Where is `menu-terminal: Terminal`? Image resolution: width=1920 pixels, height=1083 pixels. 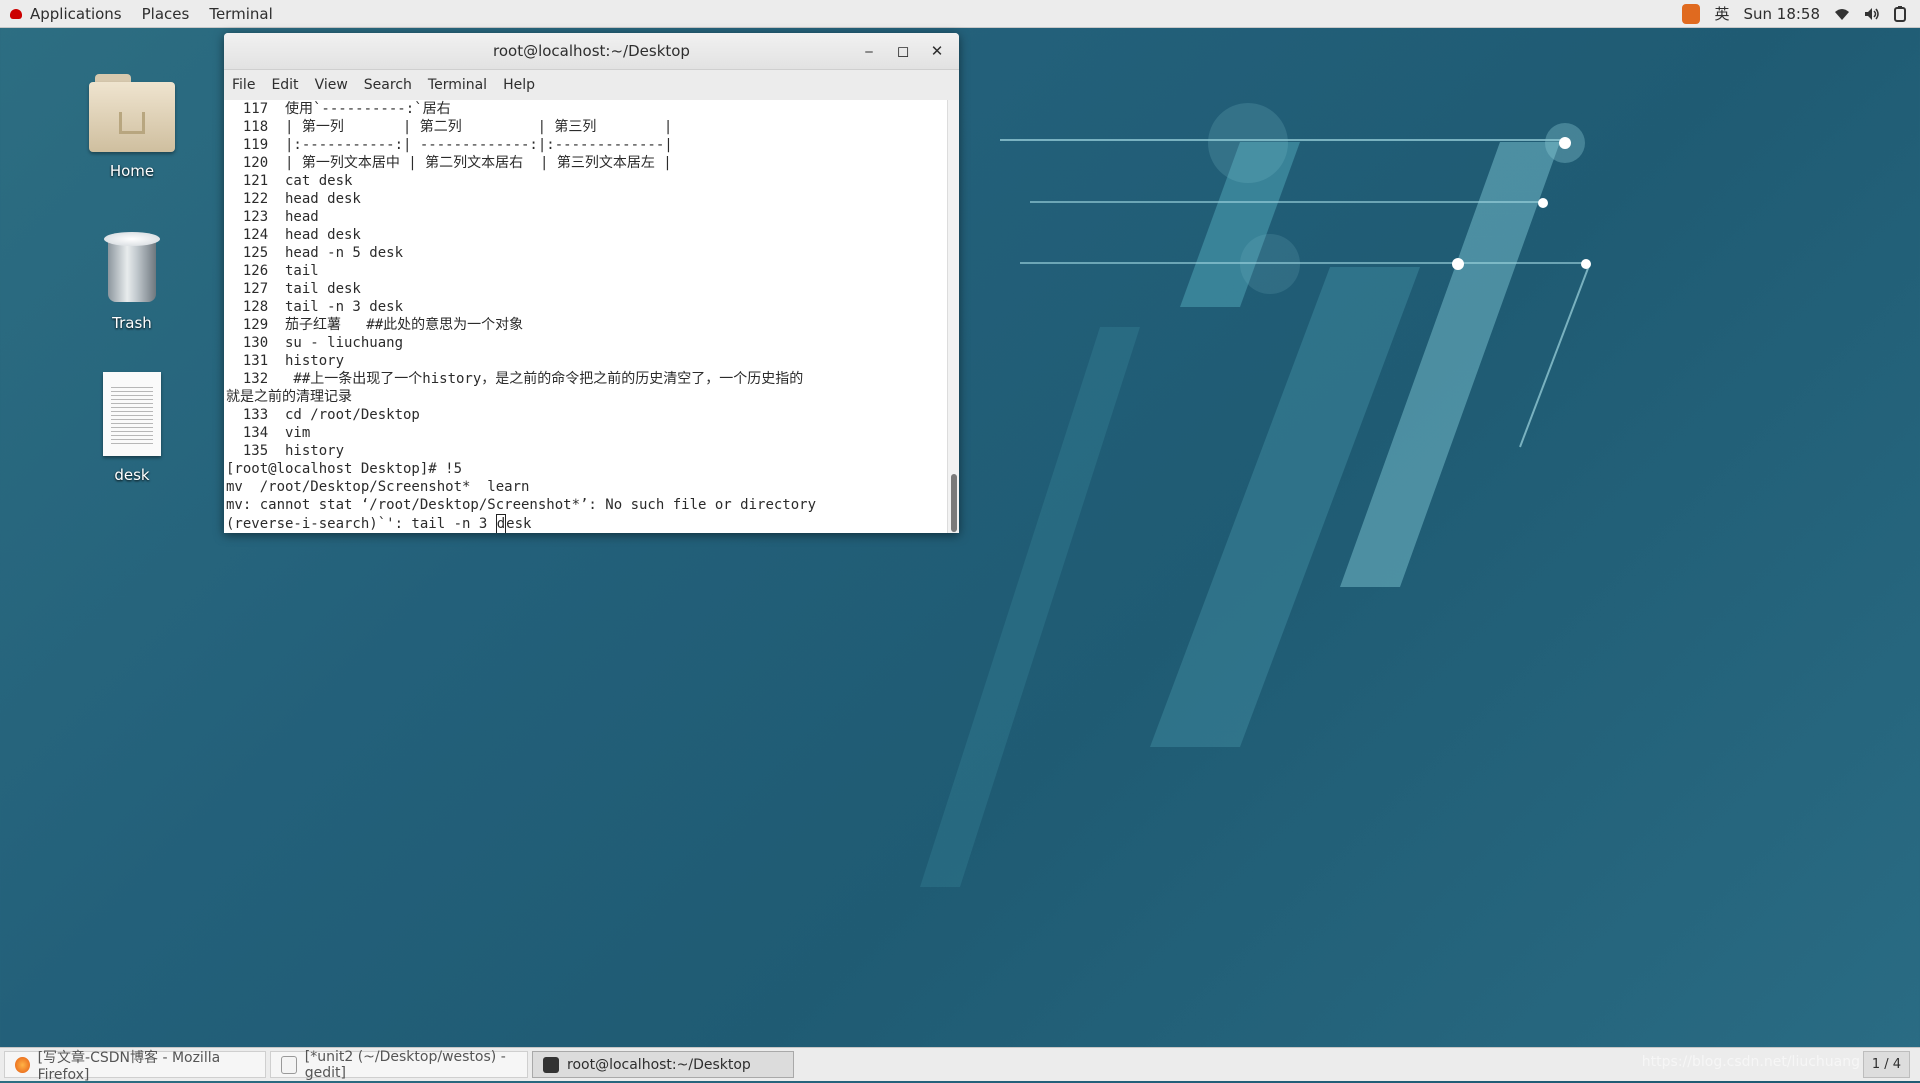 menu-terminal: Terminal is located at coordinates (457, 85).